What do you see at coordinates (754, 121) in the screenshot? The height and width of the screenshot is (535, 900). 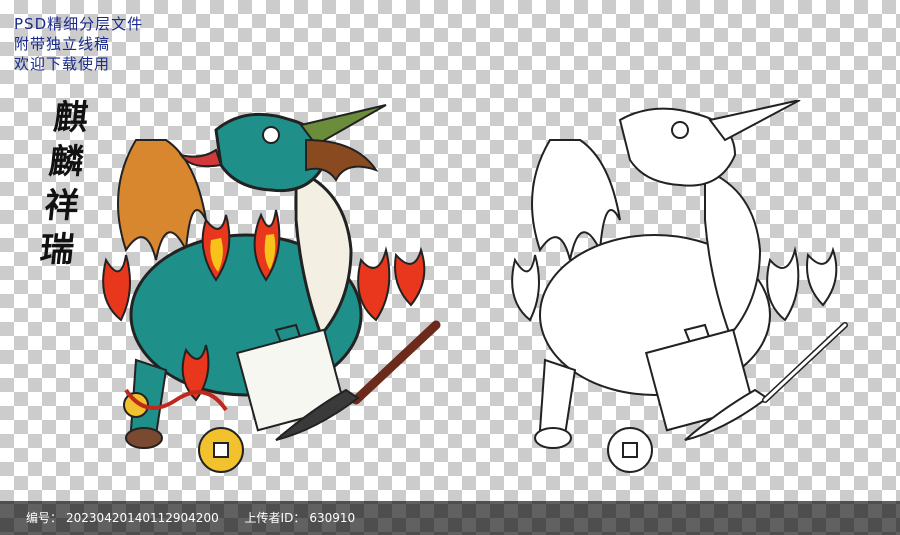 I see `horn-line` at bounding box center [754, 121].